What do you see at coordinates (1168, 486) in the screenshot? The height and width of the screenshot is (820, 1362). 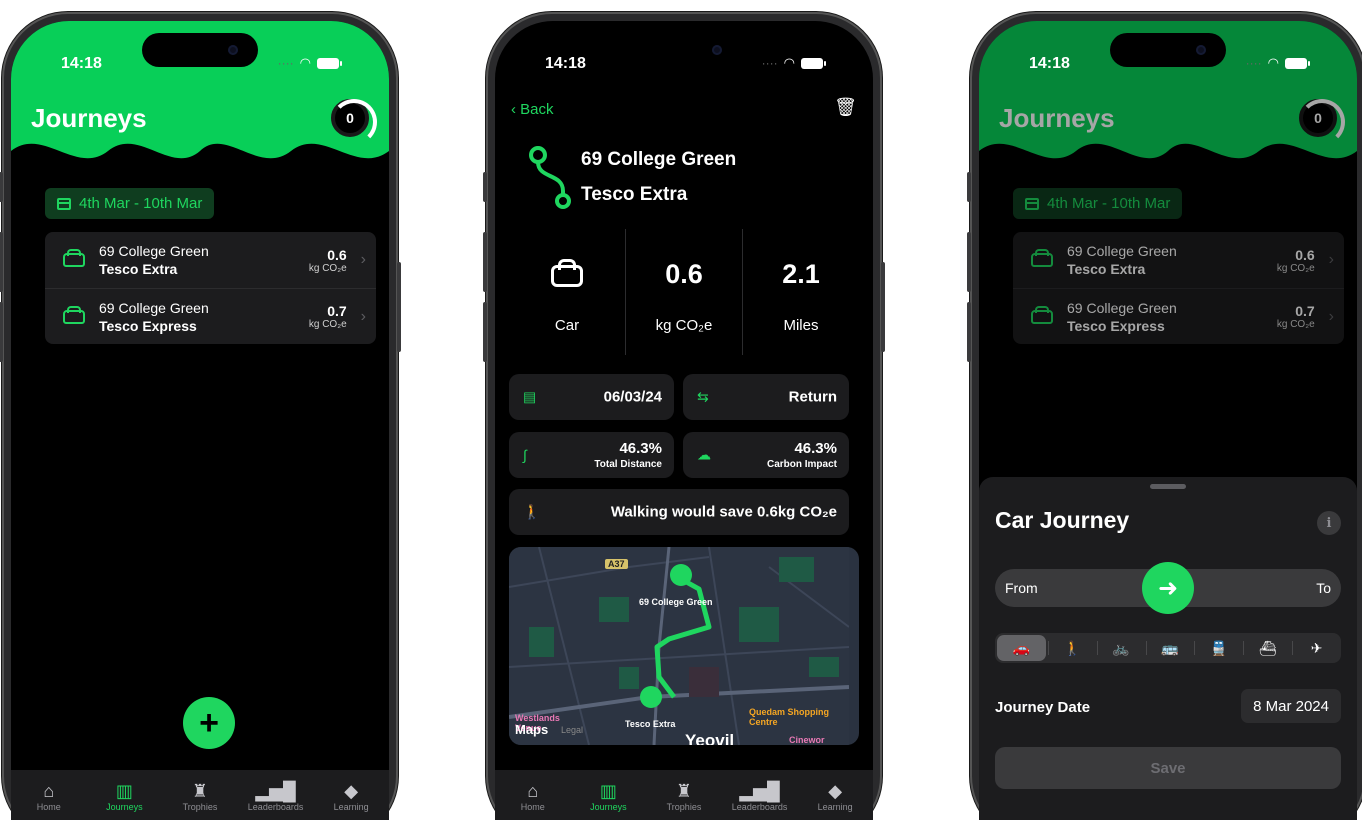 I see `sheet-grabber` at bounding box center [1168, 486].